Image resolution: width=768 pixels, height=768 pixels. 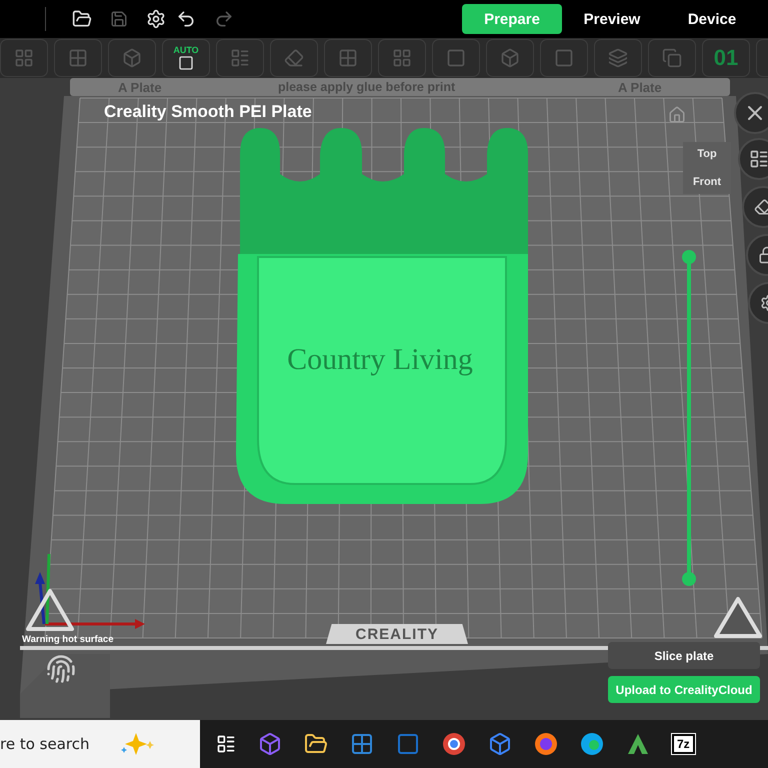 What do you see at coordinates (751, 113) in the screenshot?
I see `close-button` at bounding box center [751, 113].